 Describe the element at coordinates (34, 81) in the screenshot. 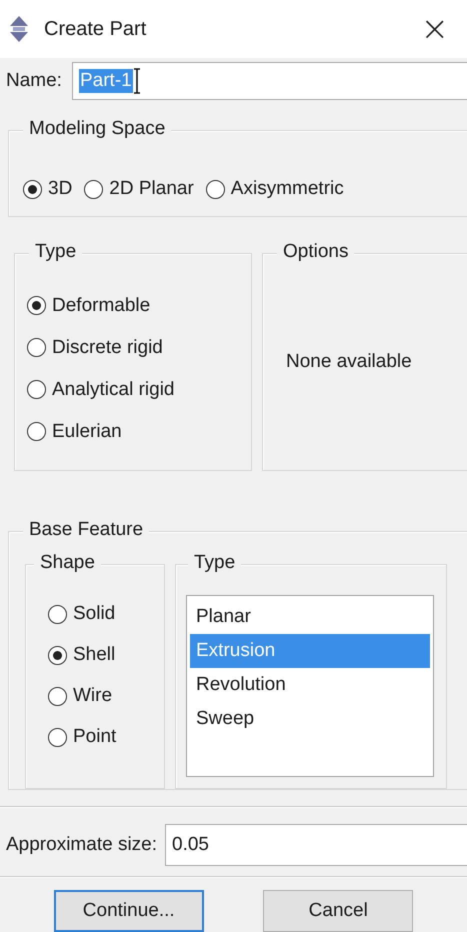

I see `name-label: Name:` at that location.